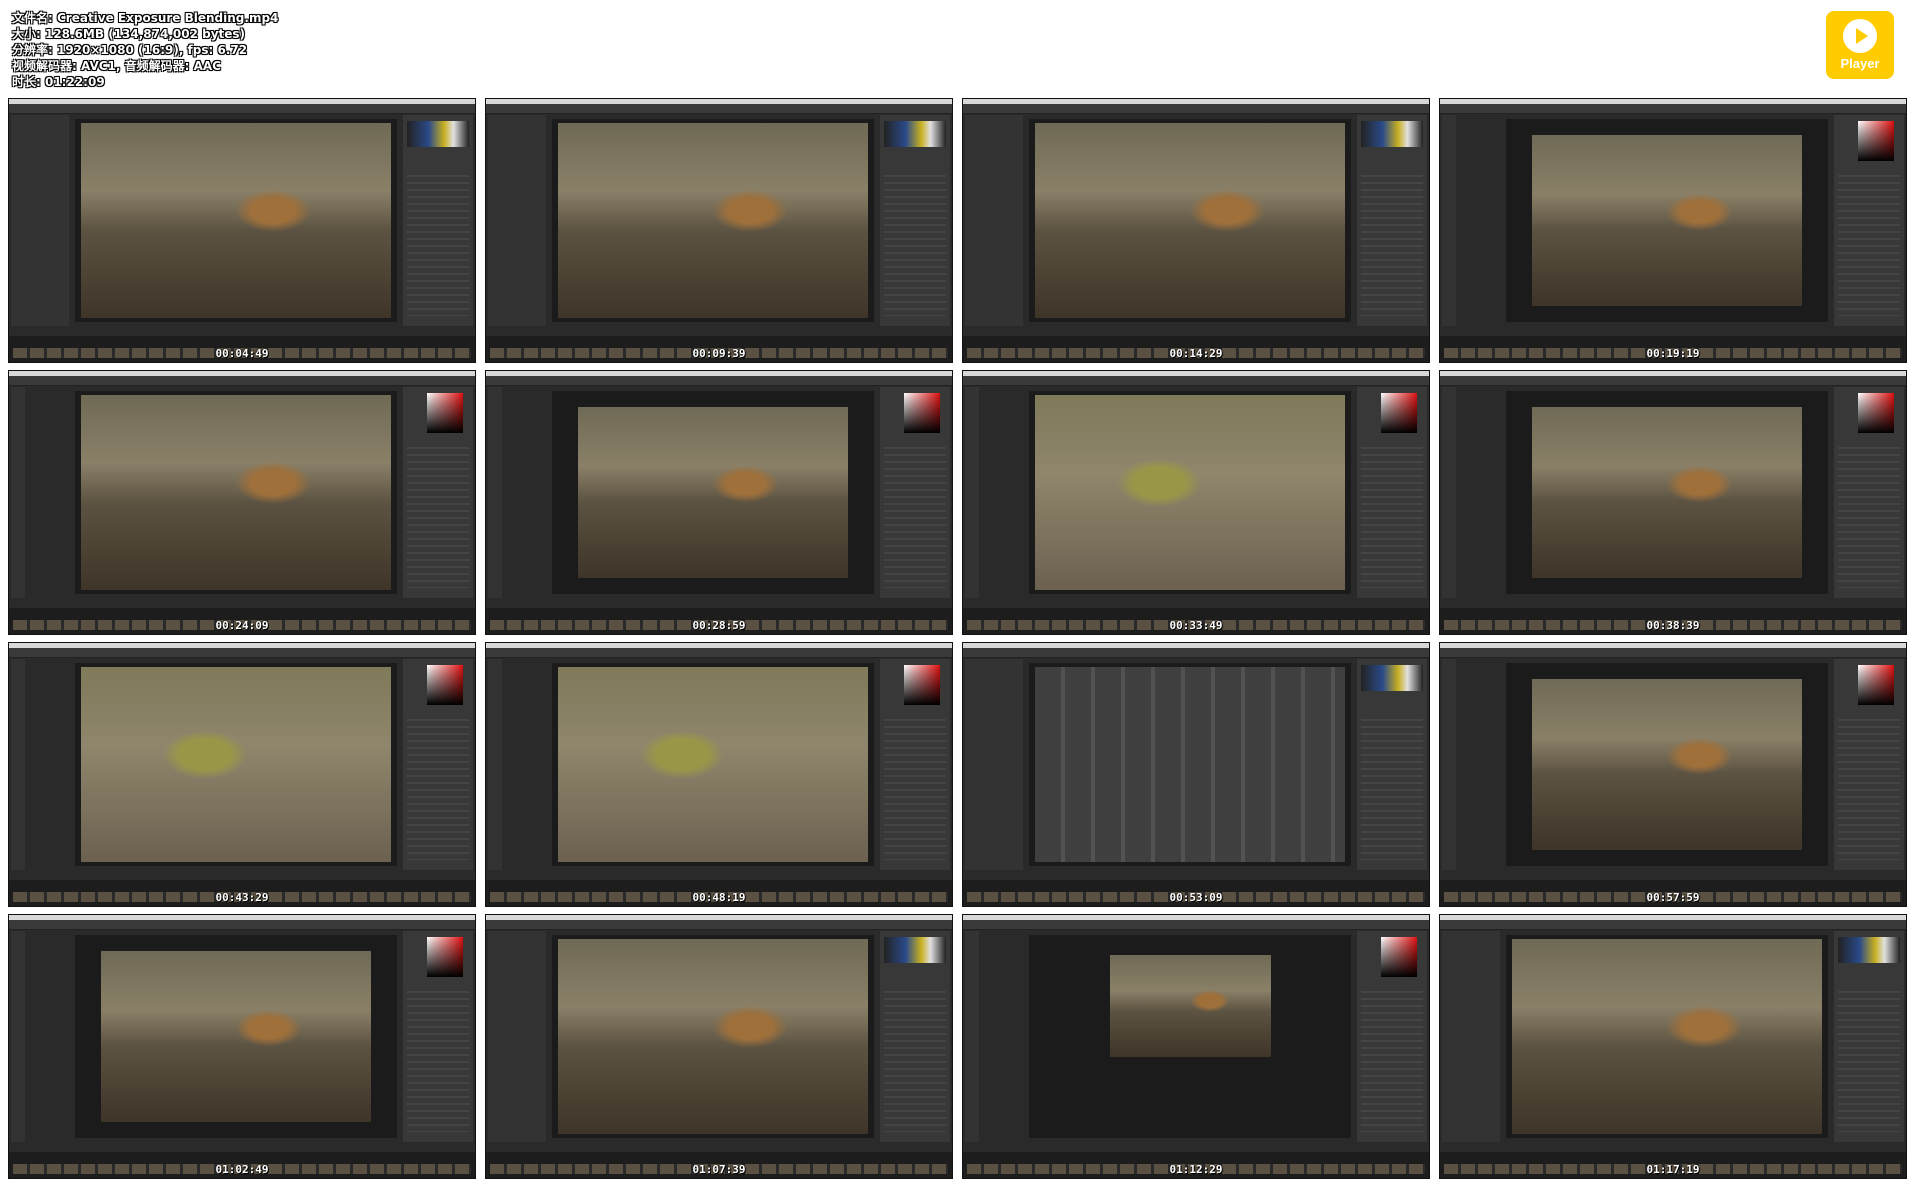 Image resolution: width=1914 pixels, height=1188 pixels. I want to click on video-thumbnail: 01:17:19, so click(1673, 1046).